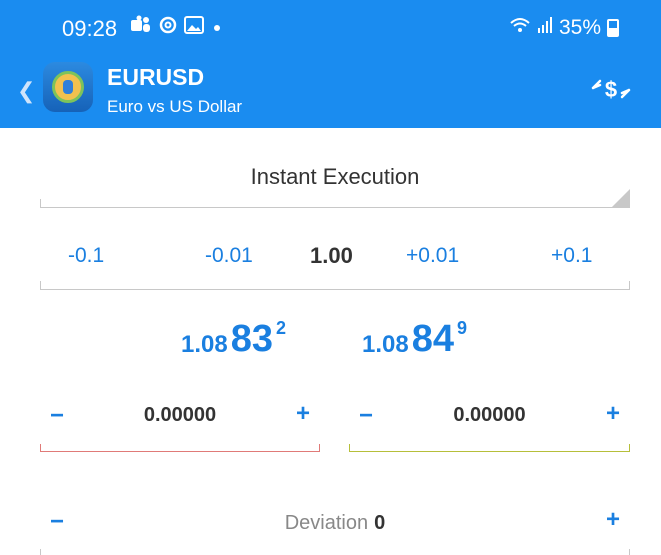 This screenshot has width=661, height=555. Describe the element at coordinates (194, 28) in the screenshot. I see `gallery-icon` at that location.